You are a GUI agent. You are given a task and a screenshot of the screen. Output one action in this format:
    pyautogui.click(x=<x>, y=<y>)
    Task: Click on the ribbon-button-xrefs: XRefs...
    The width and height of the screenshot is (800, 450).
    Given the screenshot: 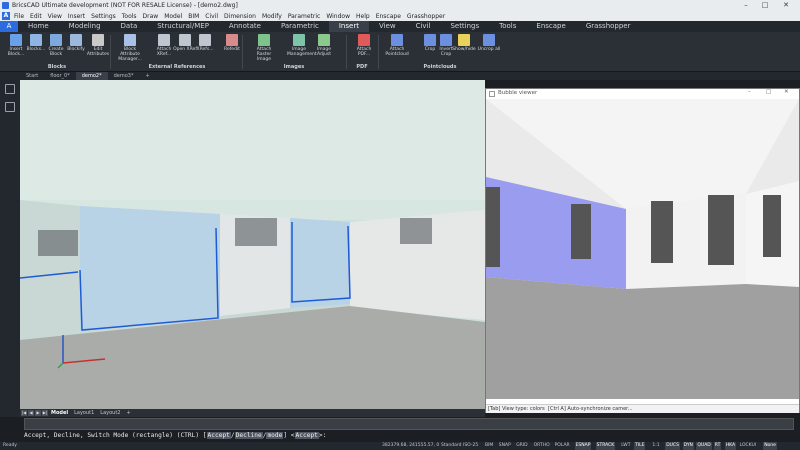 What is the action you would take?
    pyautogui.click(x=205, y=43)
    